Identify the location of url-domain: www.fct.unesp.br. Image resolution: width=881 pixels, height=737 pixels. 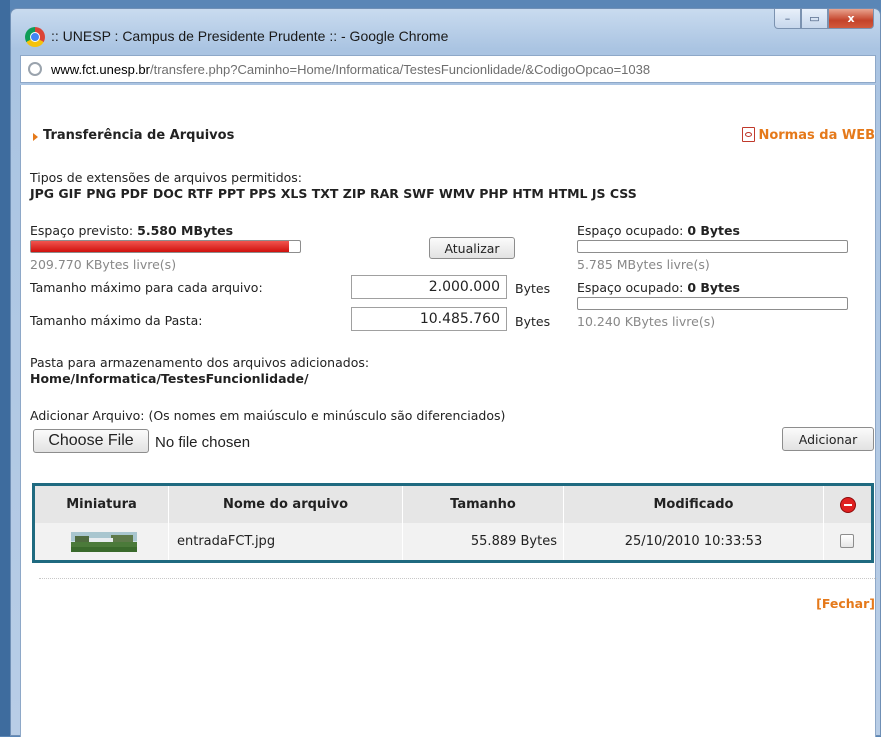
(100, 69).